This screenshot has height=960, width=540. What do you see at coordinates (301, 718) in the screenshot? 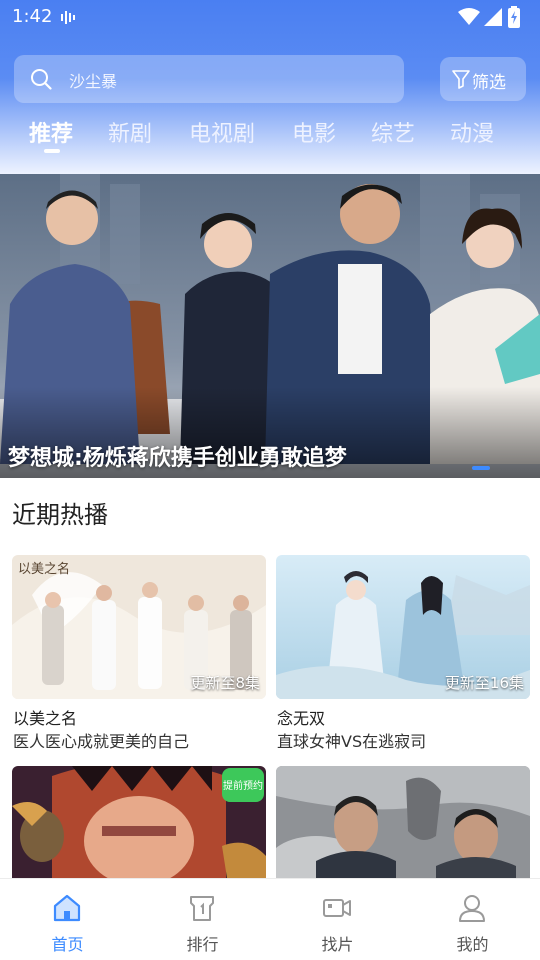
I see `card-title: 念无双` at bounding box center [301, 718].